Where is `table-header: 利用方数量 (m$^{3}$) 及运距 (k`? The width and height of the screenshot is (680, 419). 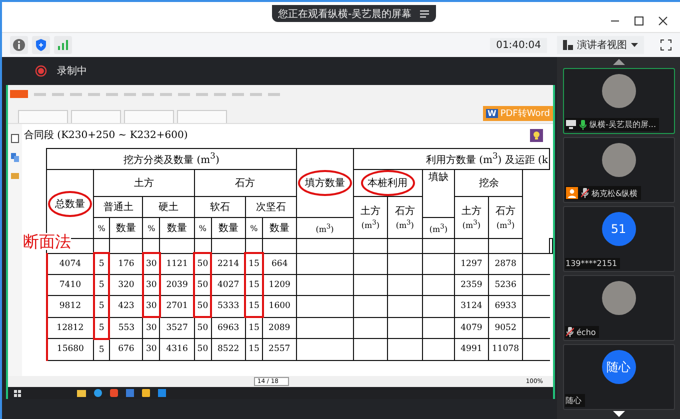 table-header: 利用方数量 (m$^{3}$) 及运距 (k is located at coordinates (451, 159).